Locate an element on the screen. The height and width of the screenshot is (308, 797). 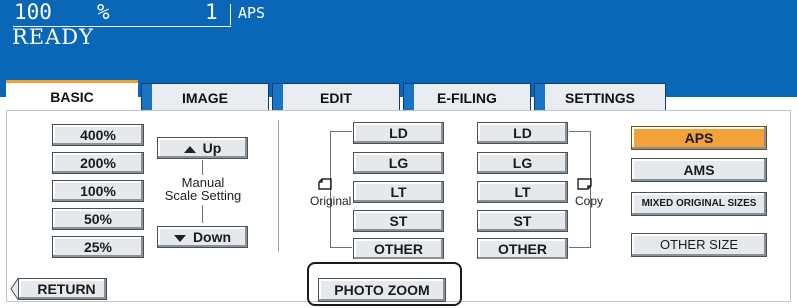
tab-label: SETTINGS is located at coordinates (599, 98).